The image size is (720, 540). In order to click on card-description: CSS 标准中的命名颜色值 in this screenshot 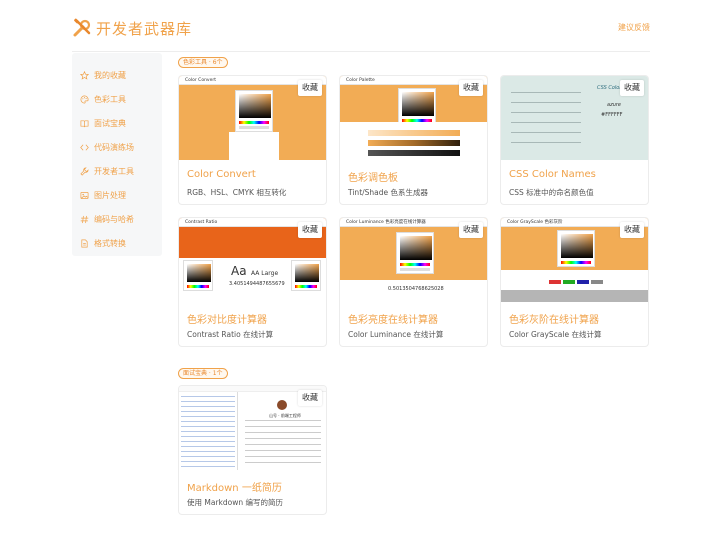, I will do `click(551, 192)`.